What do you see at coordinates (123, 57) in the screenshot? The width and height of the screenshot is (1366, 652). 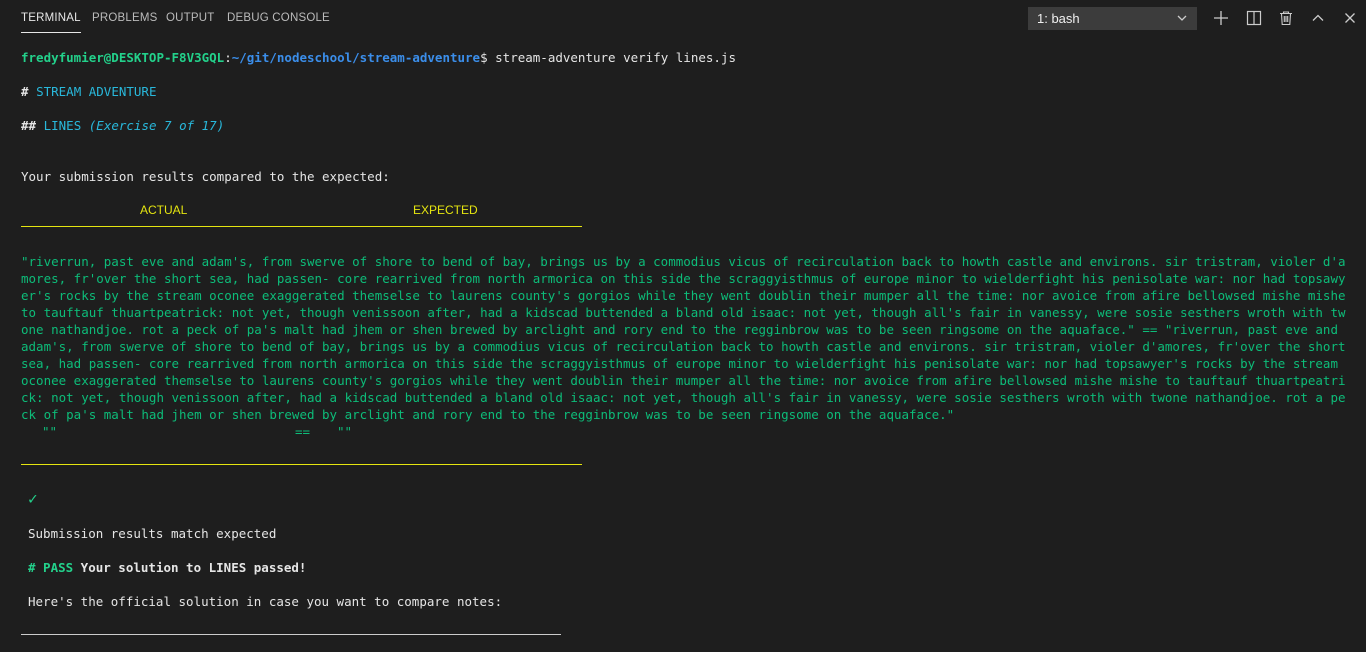 I see `prompt-user-host: fredyfumier@DESKTOP-F8V3GQL` at bounding box center [123, 57].